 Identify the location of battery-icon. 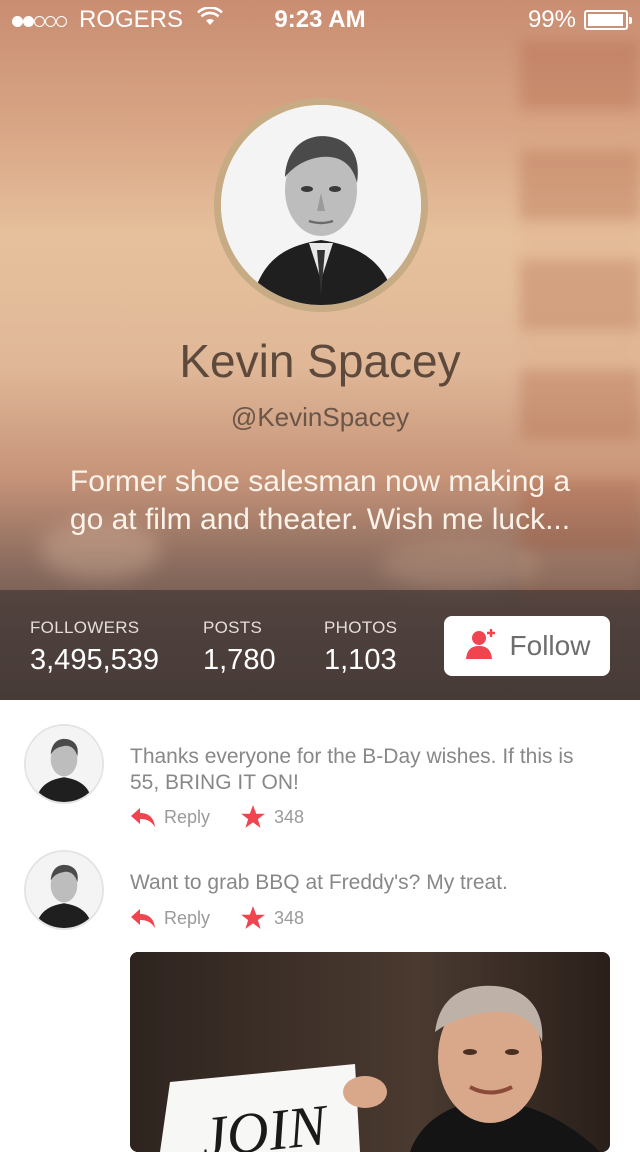
(608, 20).